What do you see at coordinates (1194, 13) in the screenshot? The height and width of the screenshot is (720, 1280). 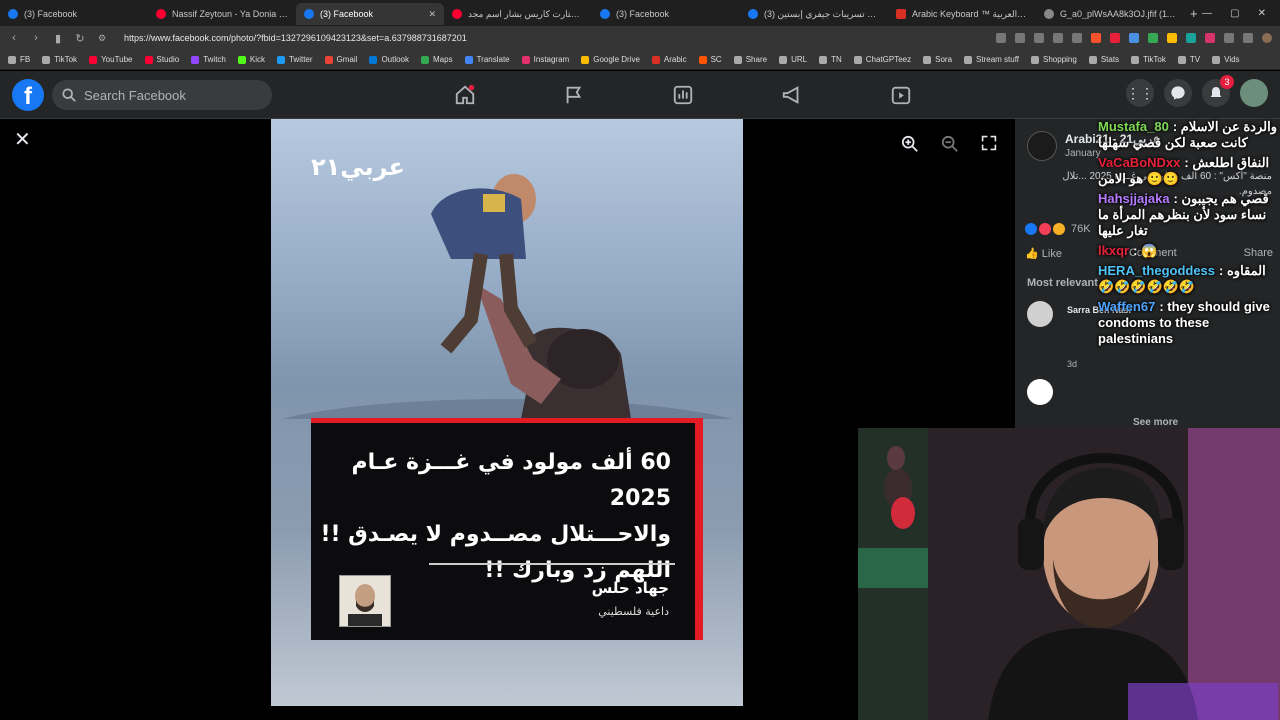 I see `new-tab-icon: +` at bounding box center [1194, 13].